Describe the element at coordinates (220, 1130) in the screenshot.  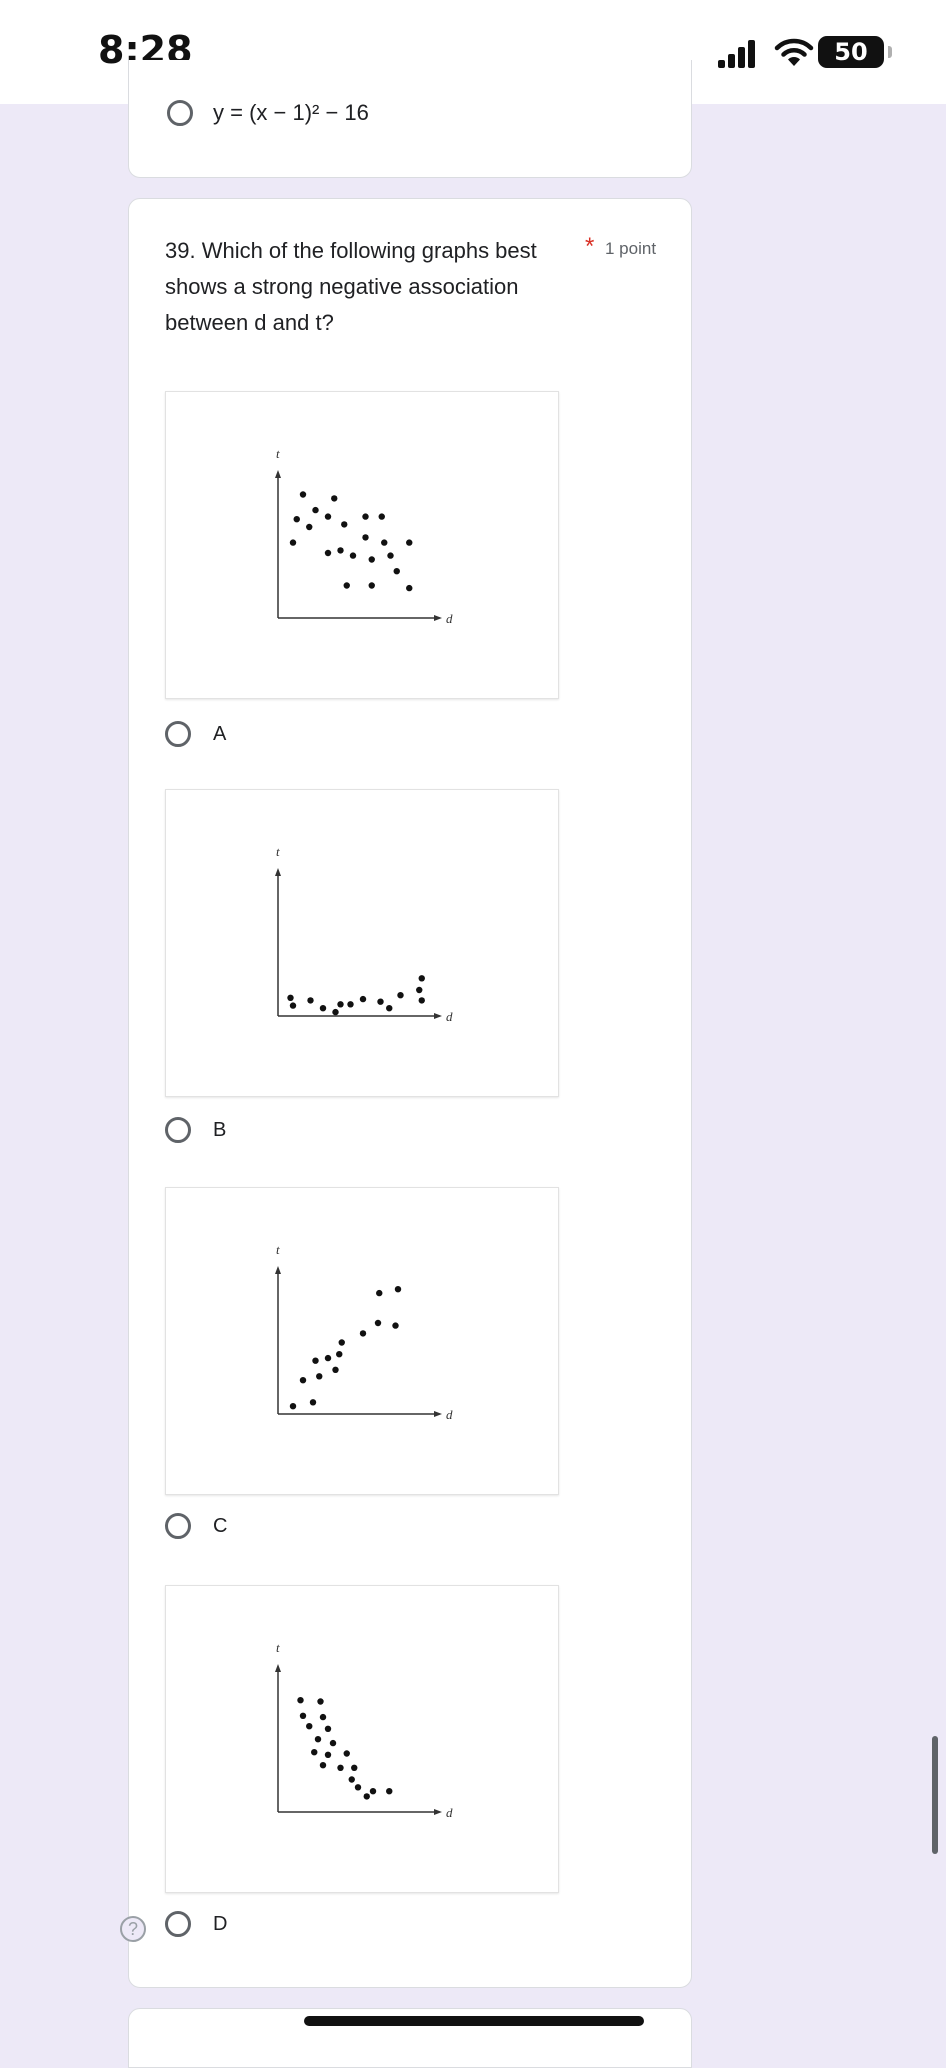
I see `option-b-label: B` at that location.